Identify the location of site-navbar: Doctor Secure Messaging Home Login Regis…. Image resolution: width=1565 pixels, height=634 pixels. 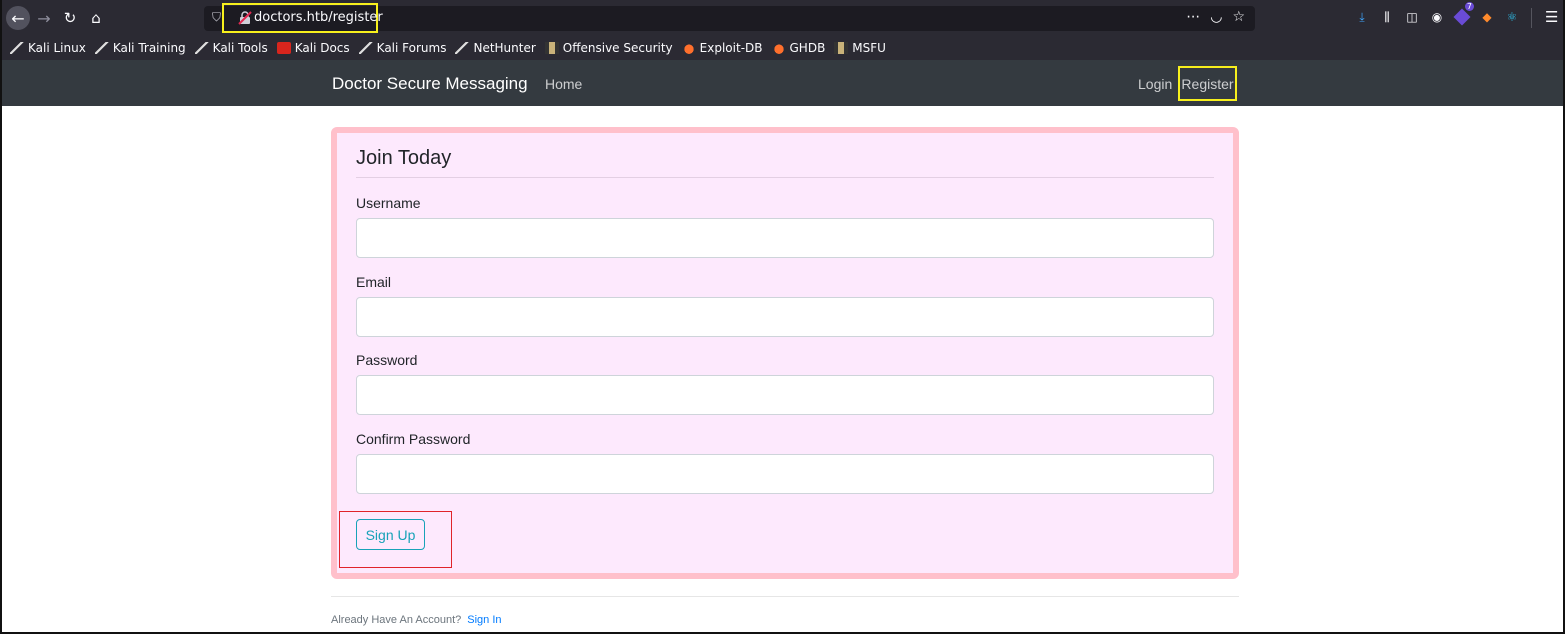
(782, 83).